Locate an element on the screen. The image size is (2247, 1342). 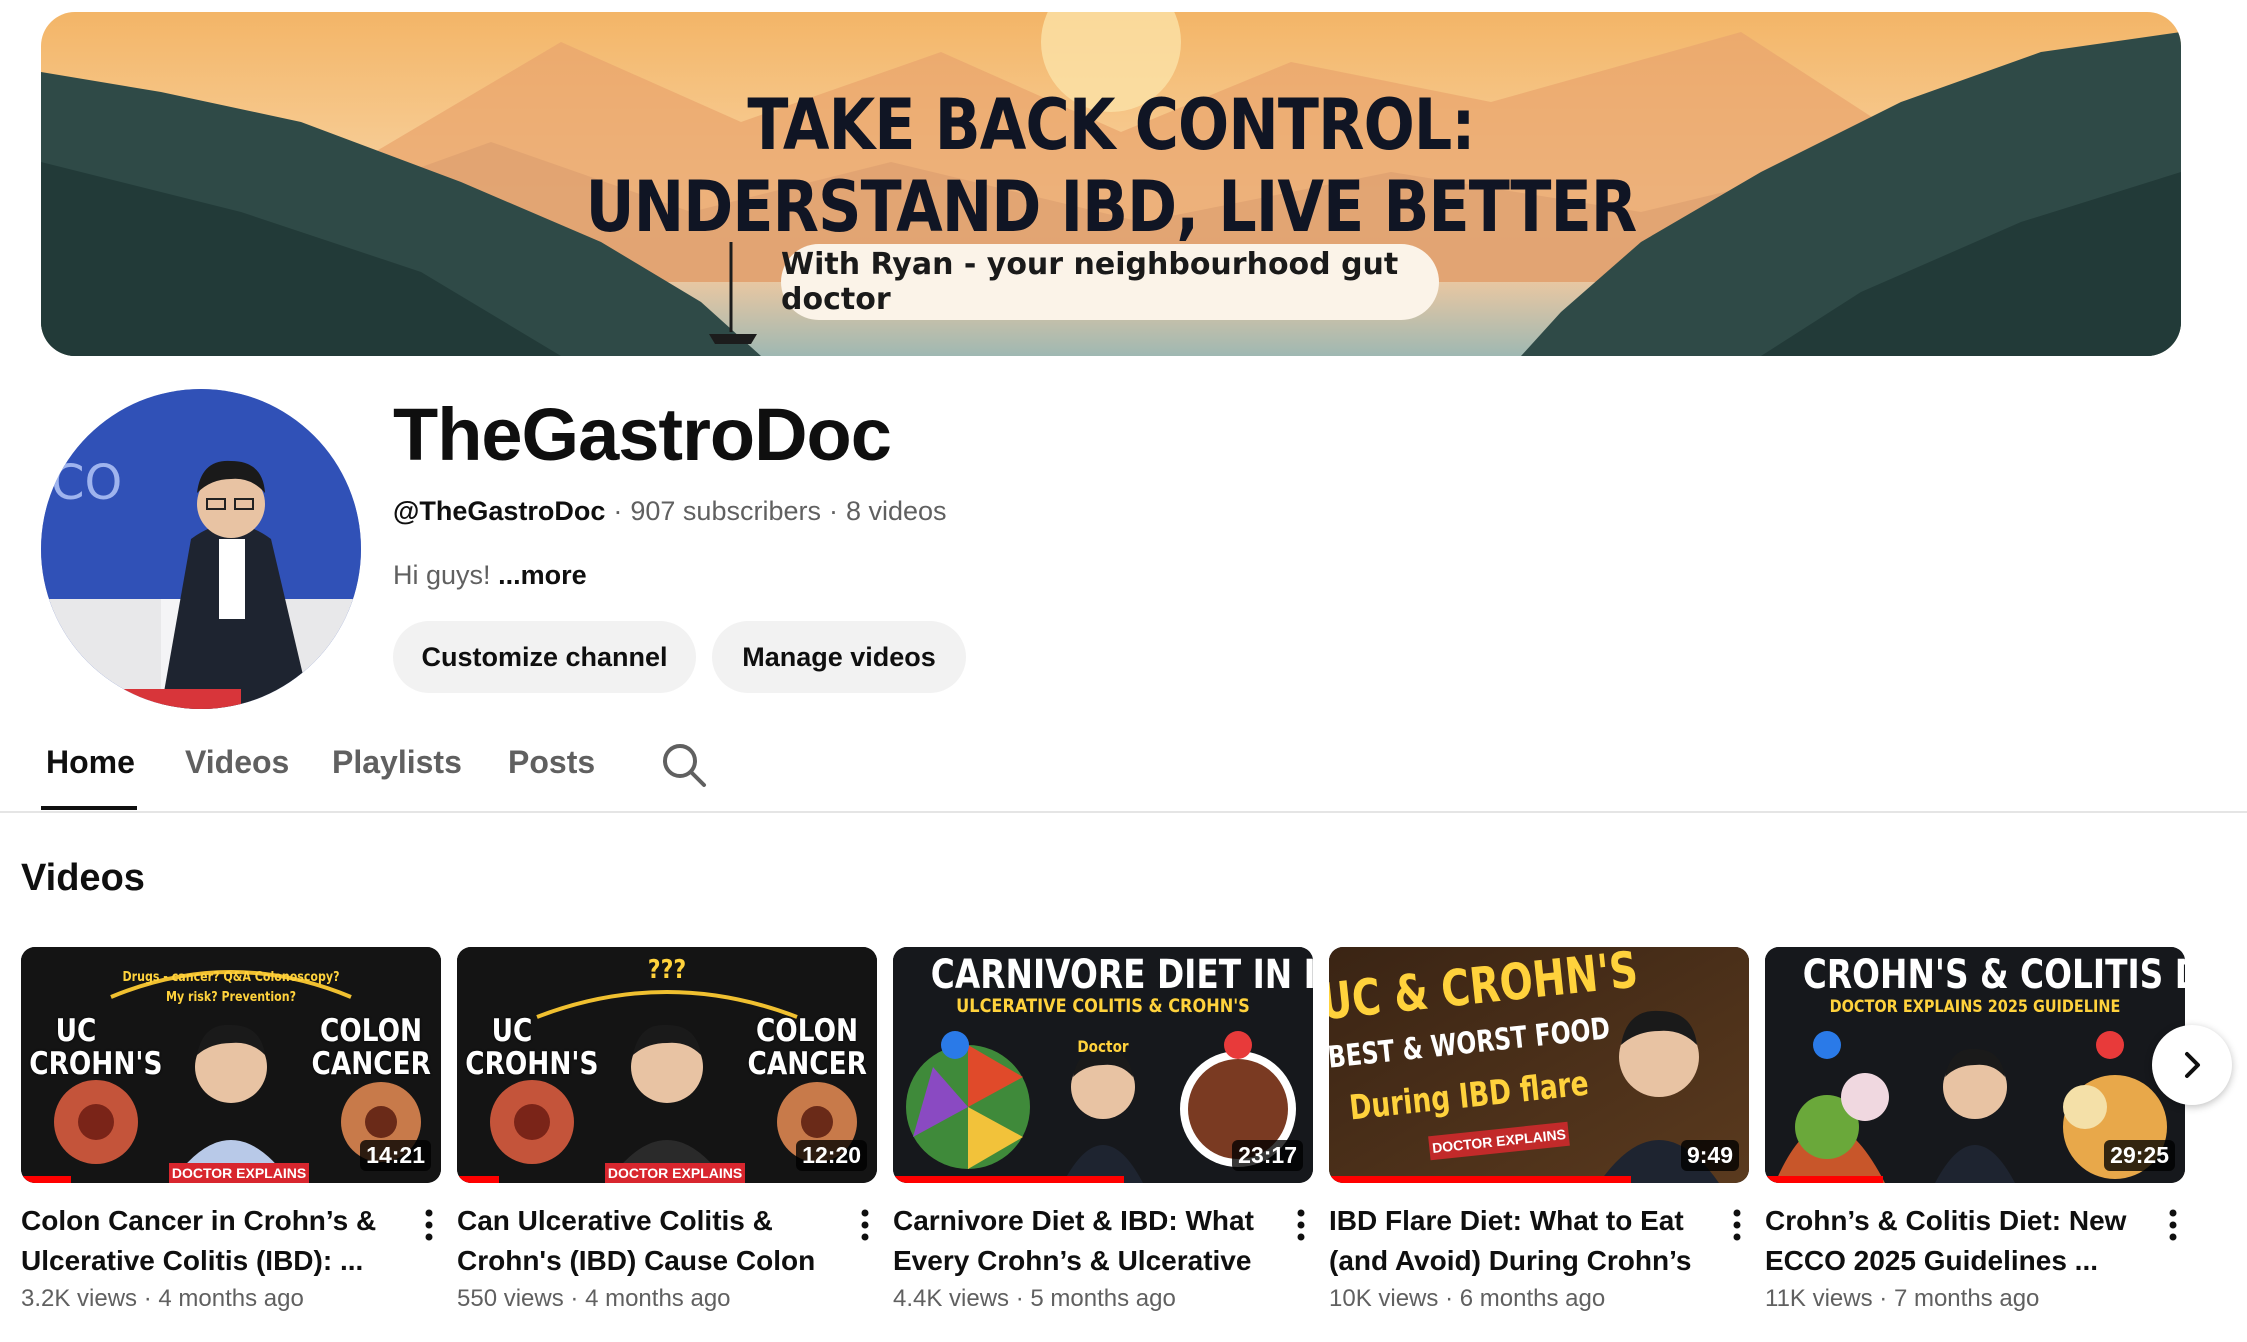
video-count: 8 videos is located at coordinates (896, 511).